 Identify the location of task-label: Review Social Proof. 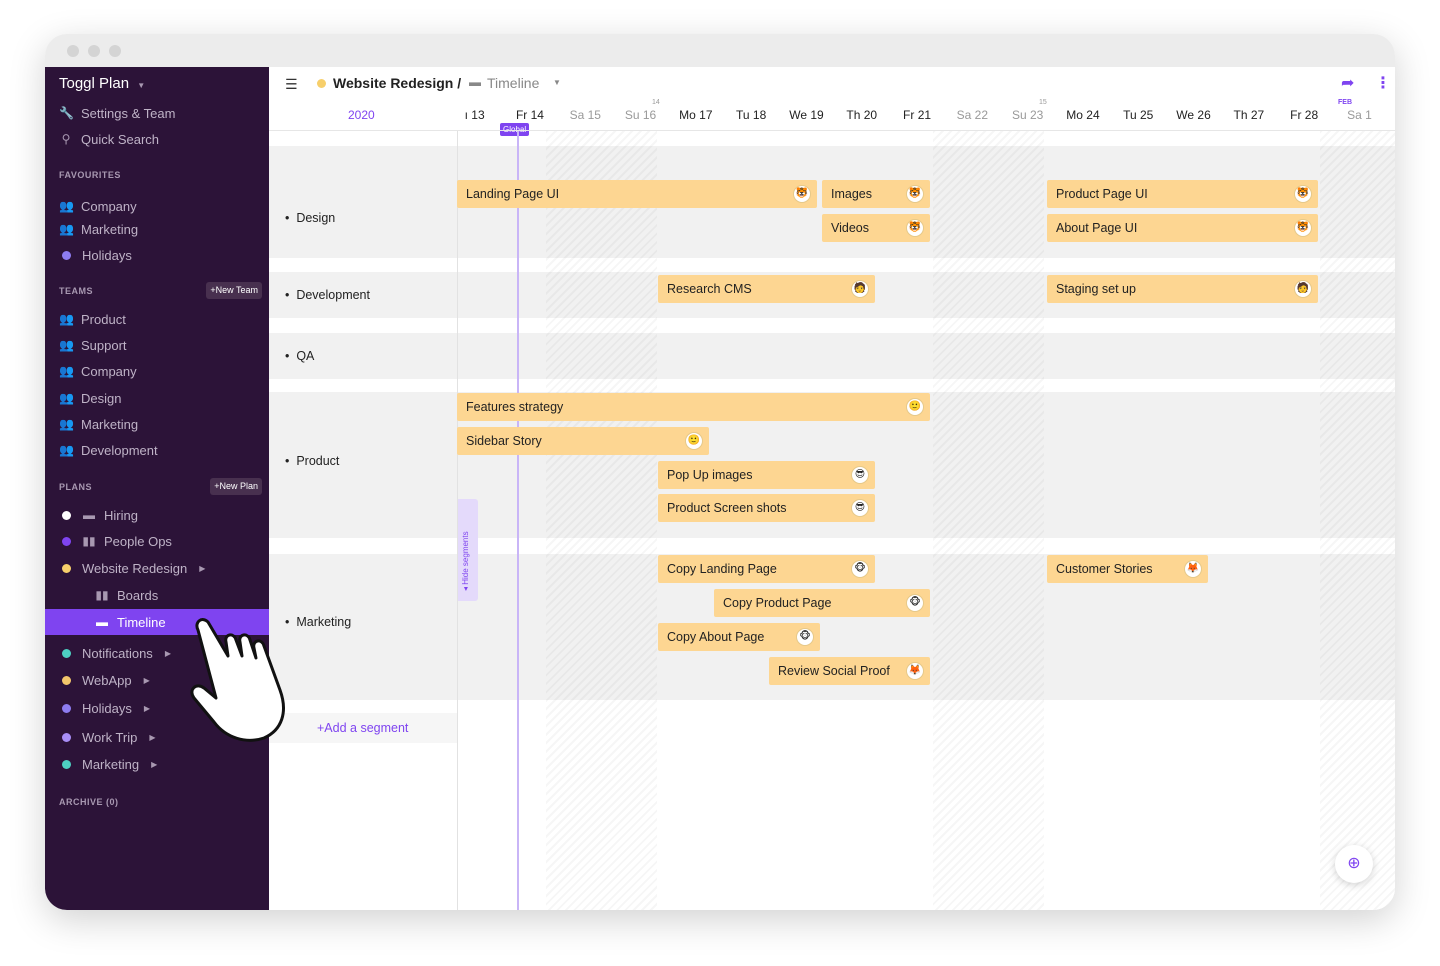
(834, 671).